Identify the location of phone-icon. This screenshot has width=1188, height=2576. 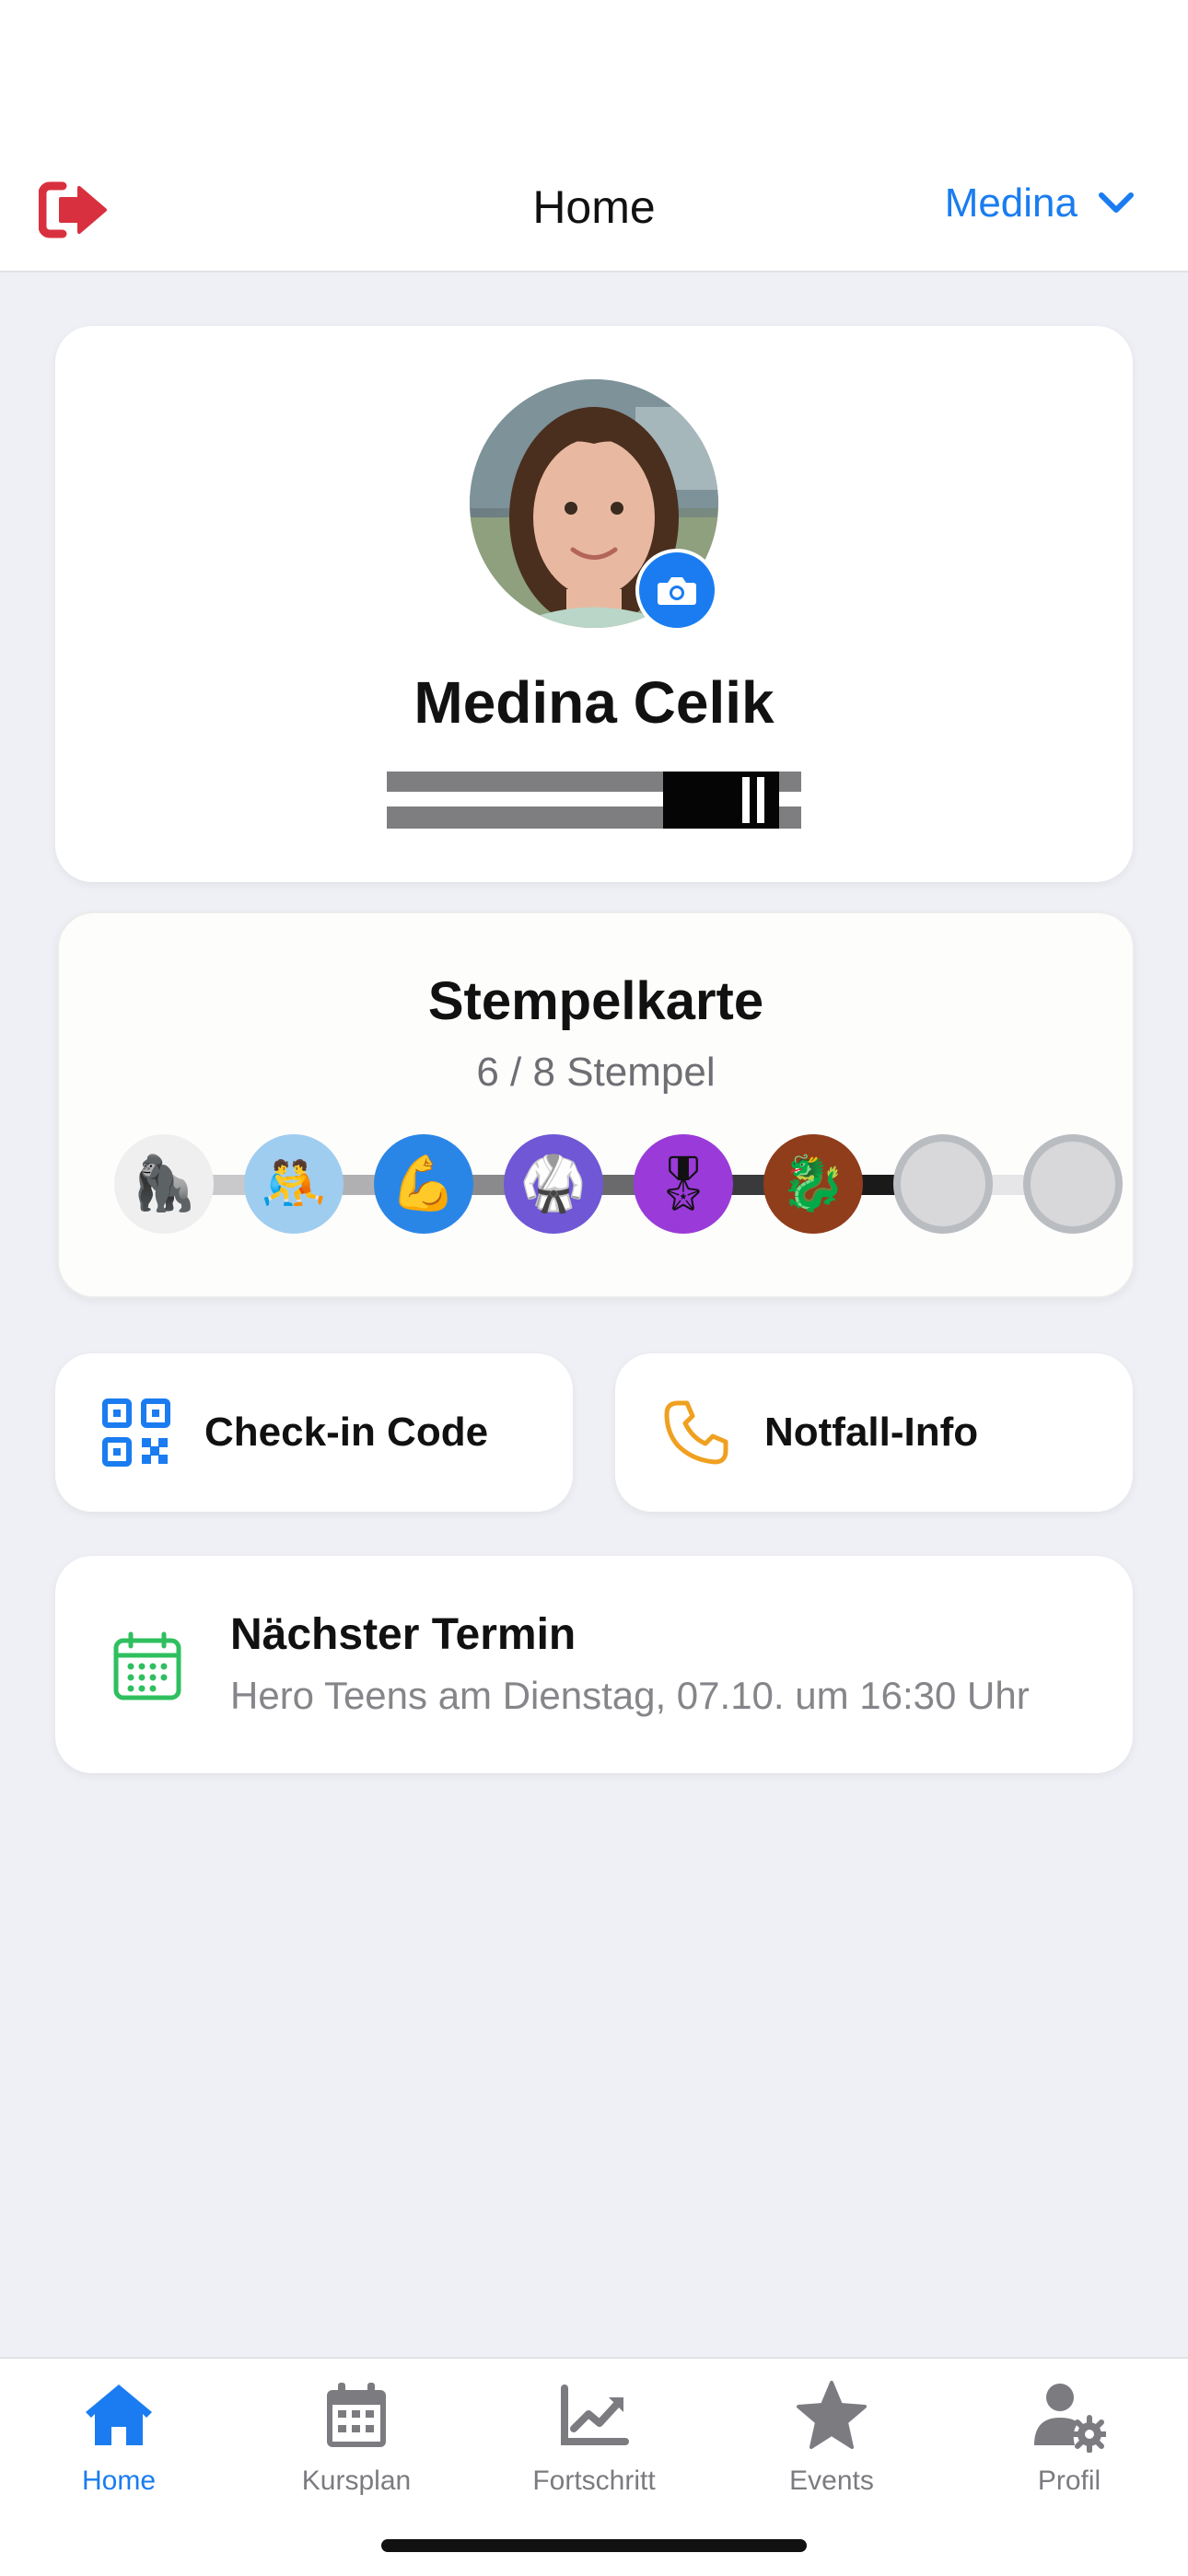
(696, 1432).